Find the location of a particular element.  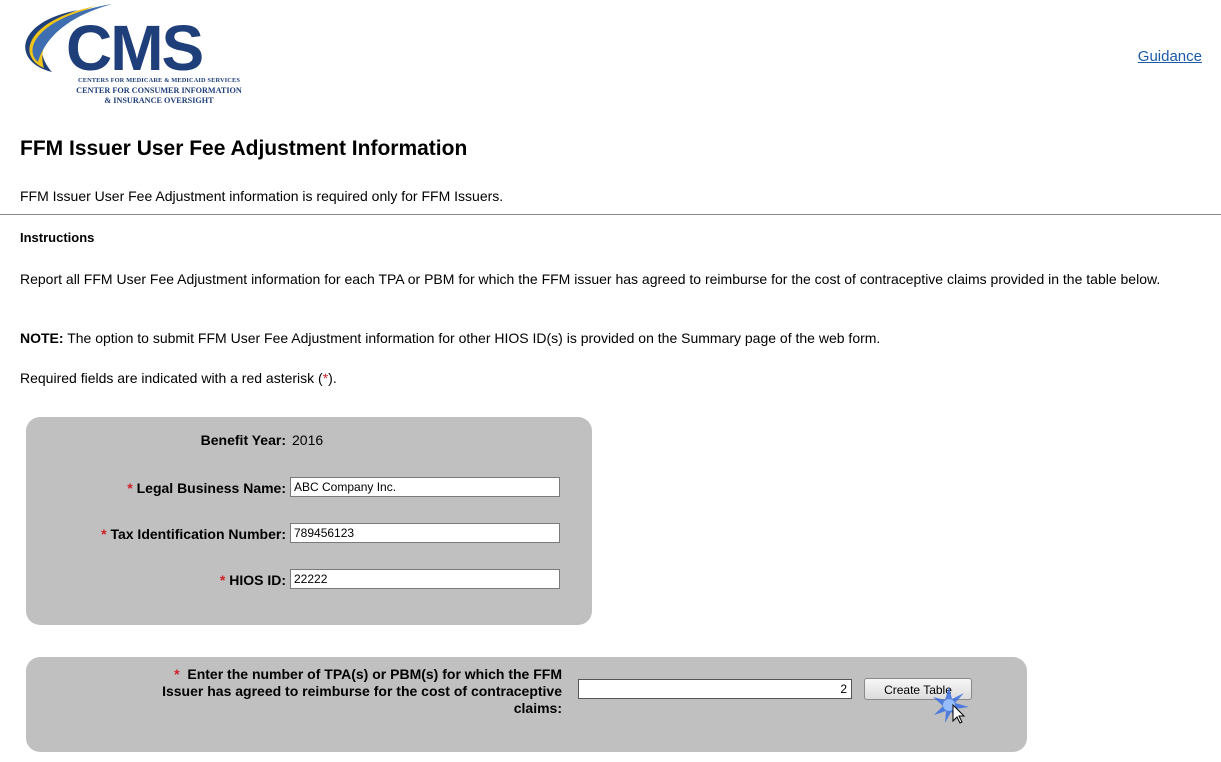

benefit-year-label: Benefit Year: is located at coordinates (243, 440).